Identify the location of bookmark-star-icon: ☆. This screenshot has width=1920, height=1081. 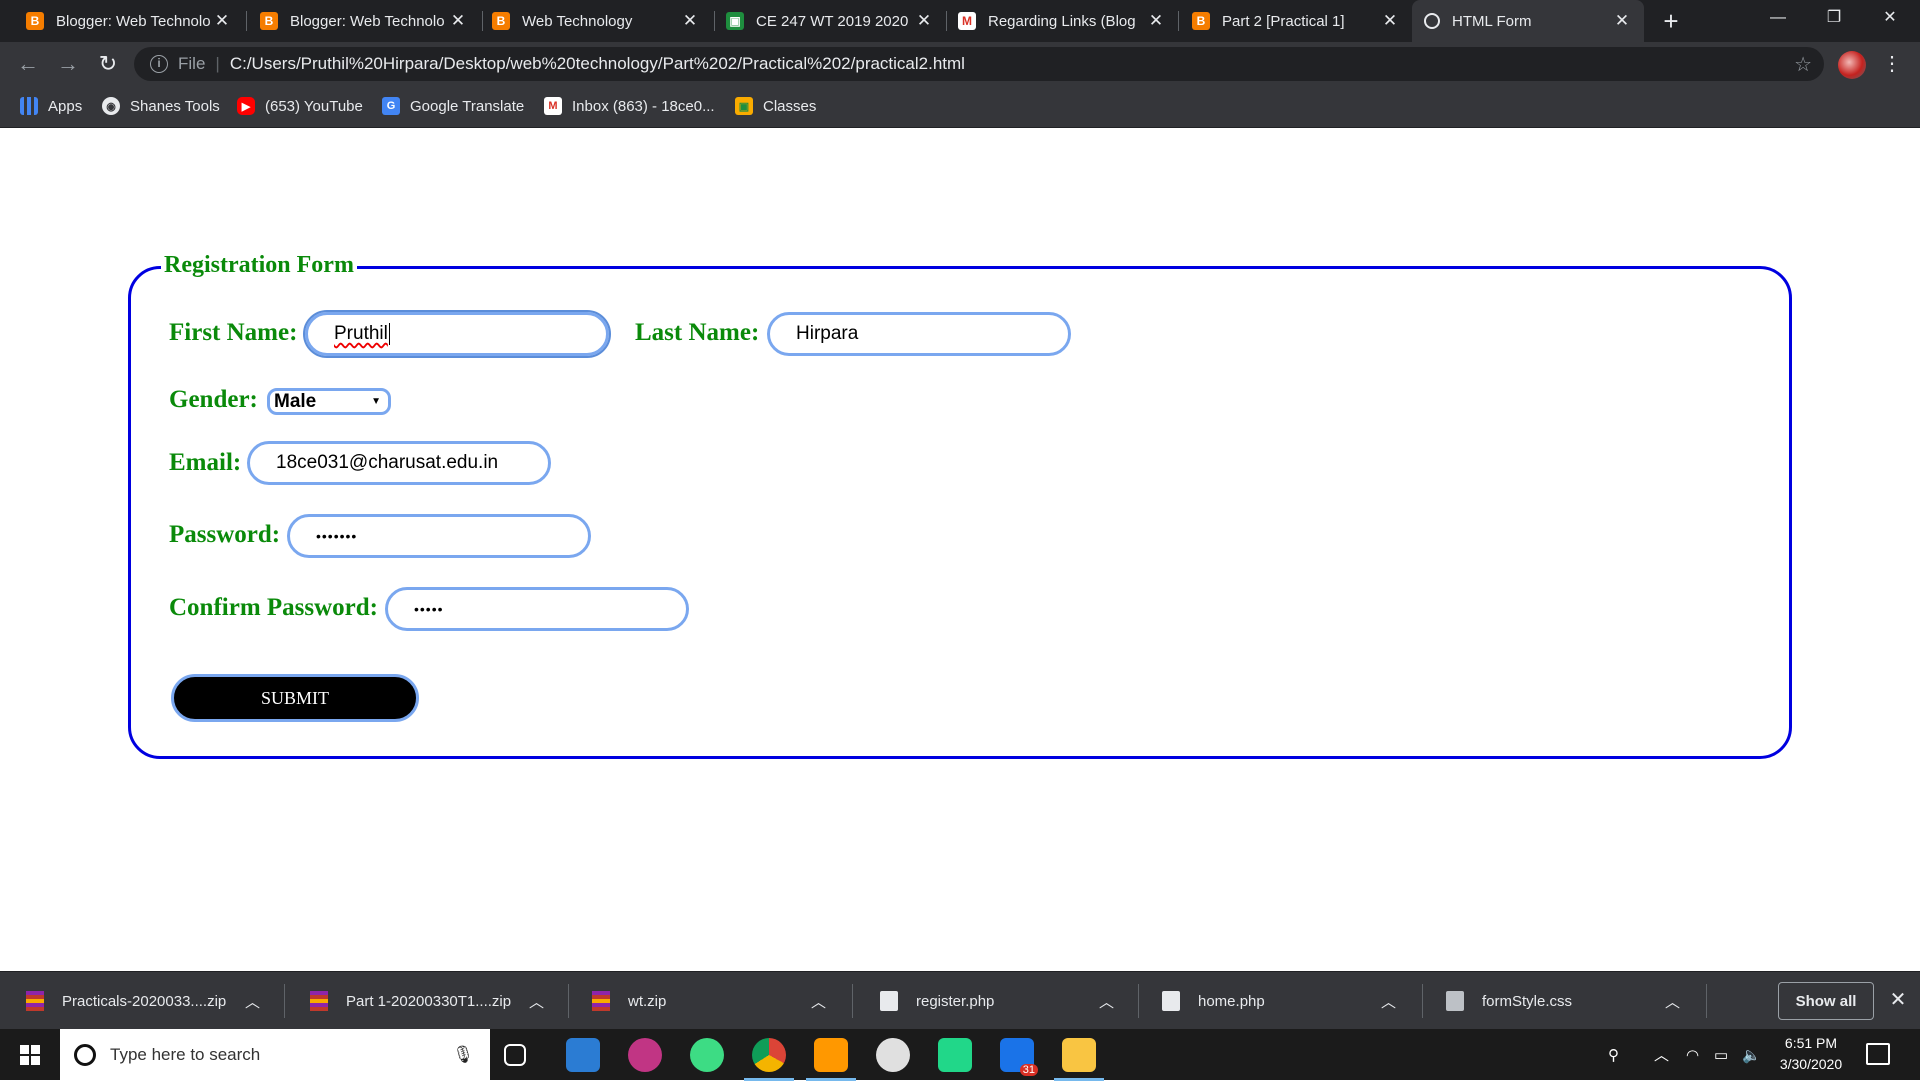
(1803, 64).